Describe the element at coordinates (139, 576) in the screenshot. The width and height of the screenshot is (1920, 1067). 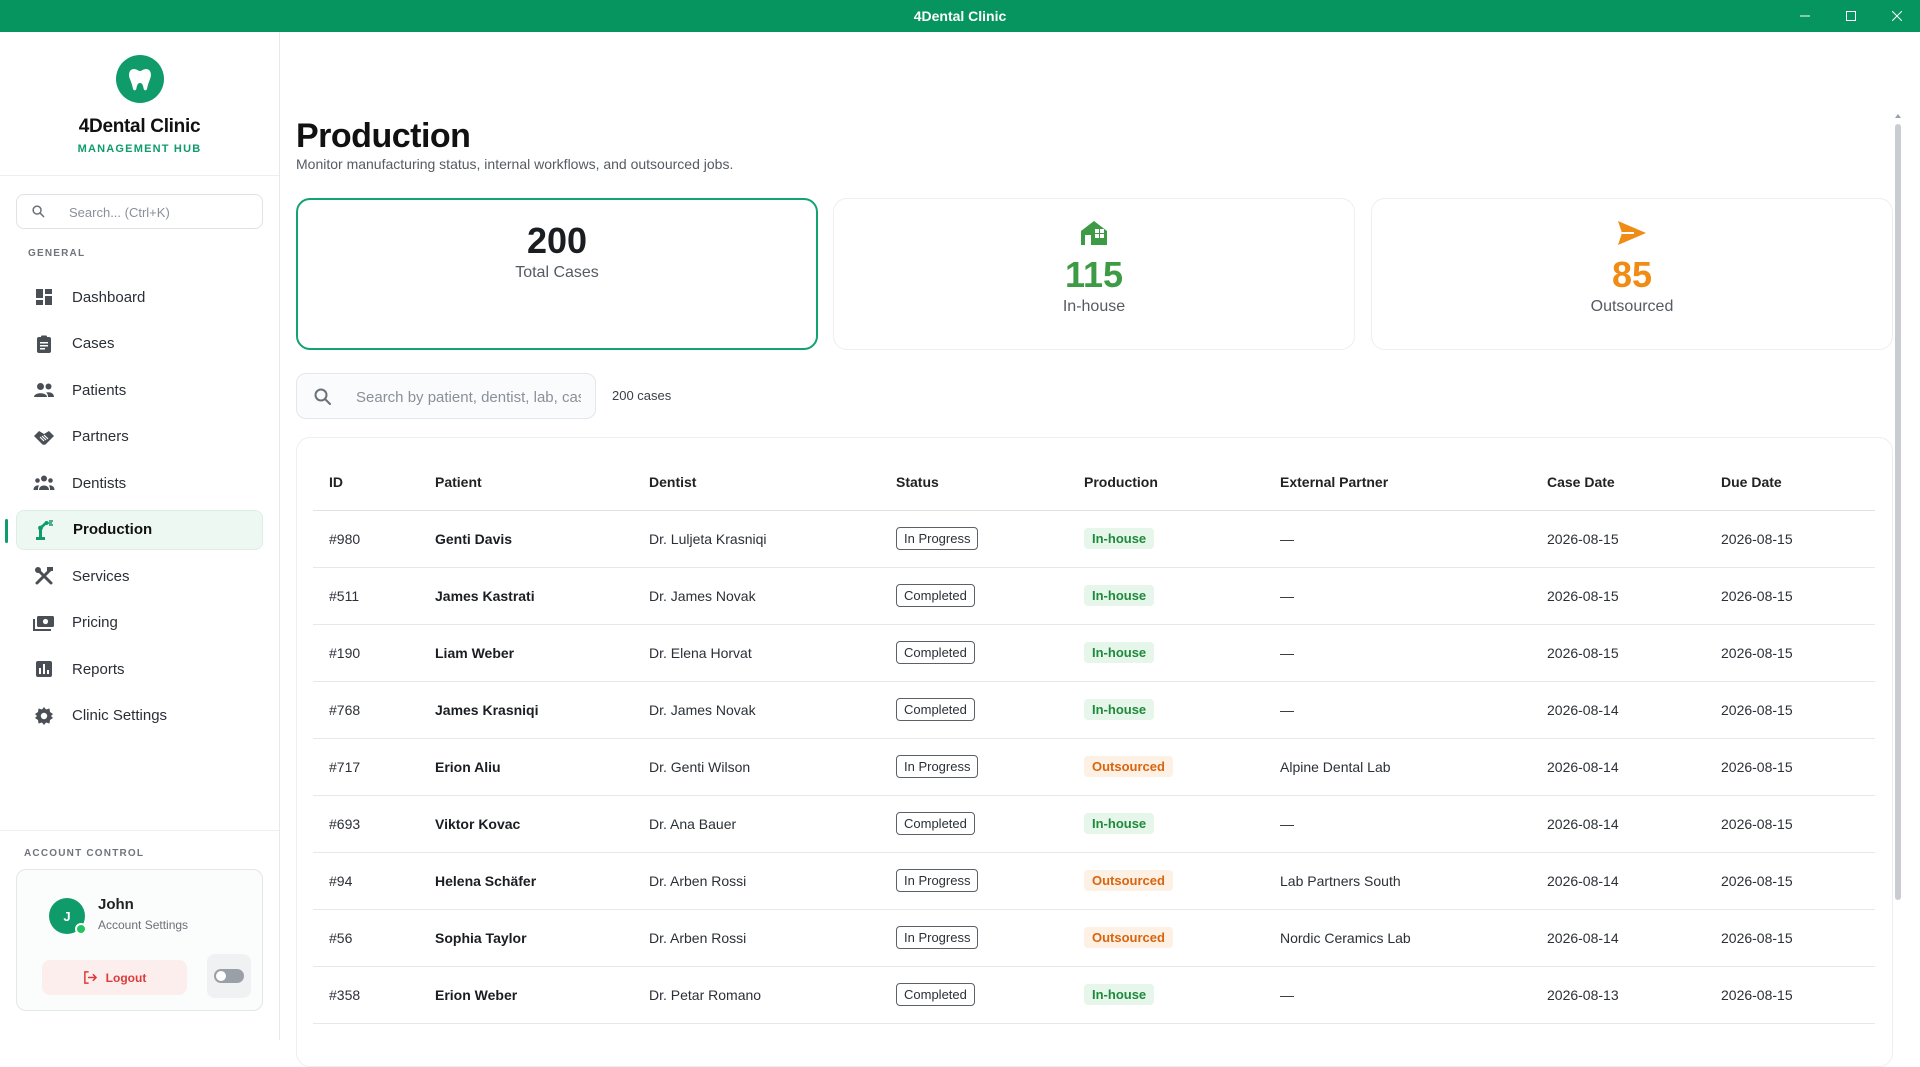
I see `sidebar-item-services: Services` at that location.